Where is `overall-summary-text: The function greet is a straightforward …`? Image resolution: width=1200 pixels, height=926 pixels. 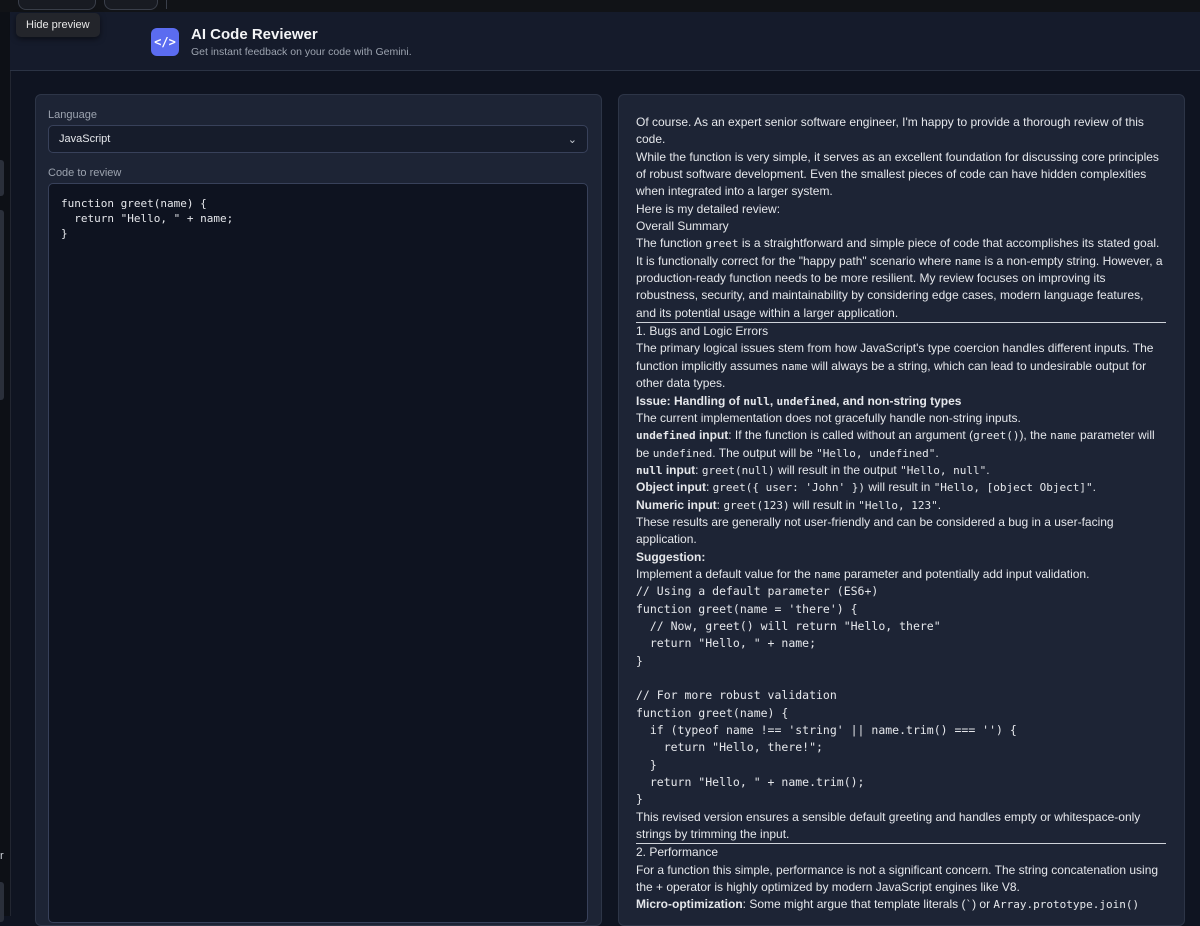
overall-summary-text: The function greet is a straightforward … is located at coordinates (899, 278).